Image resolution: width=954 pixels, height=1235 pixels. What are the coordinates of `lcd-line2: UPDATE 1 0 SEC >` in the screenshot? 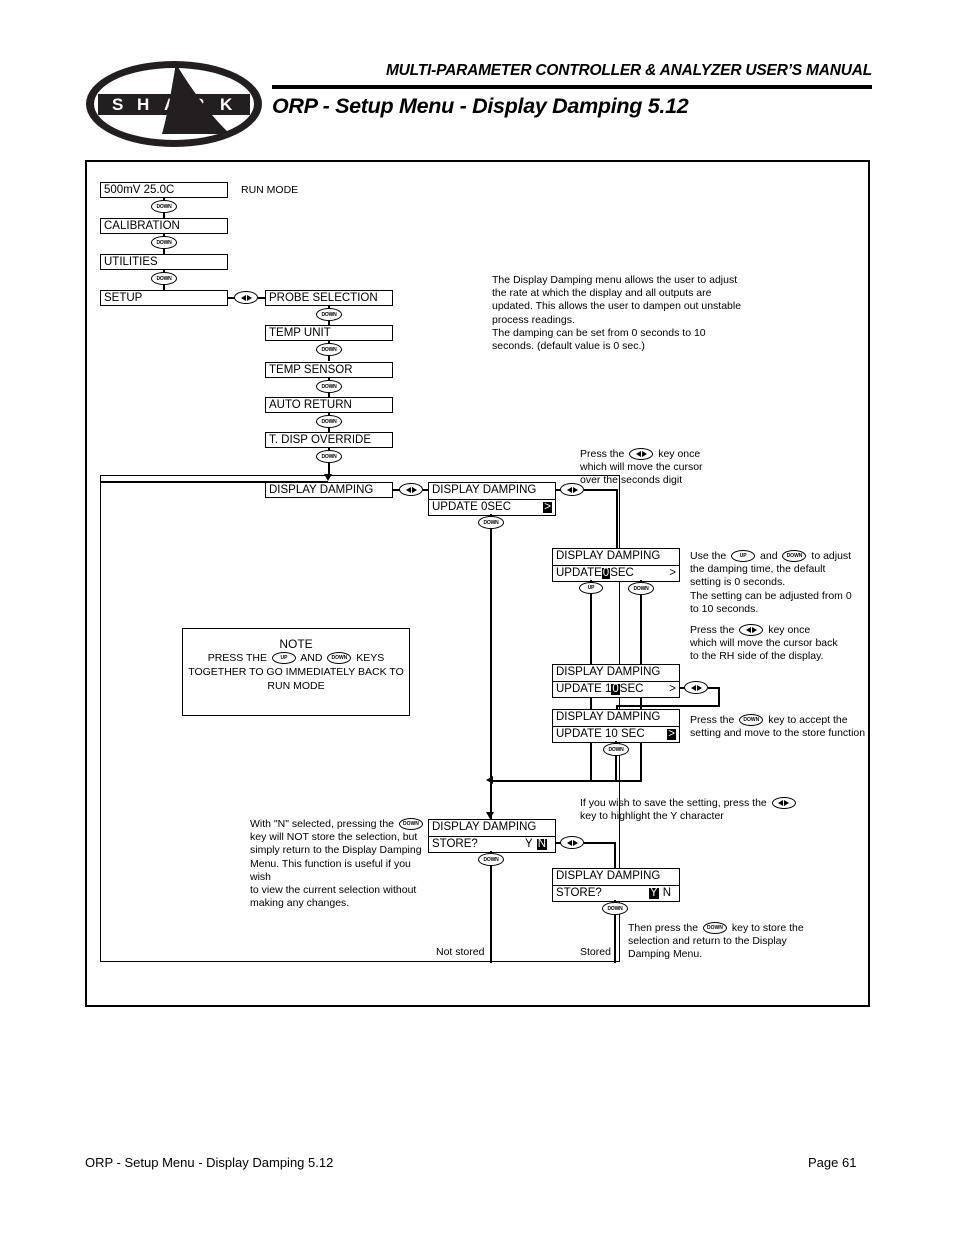 It's located at (616, 689).